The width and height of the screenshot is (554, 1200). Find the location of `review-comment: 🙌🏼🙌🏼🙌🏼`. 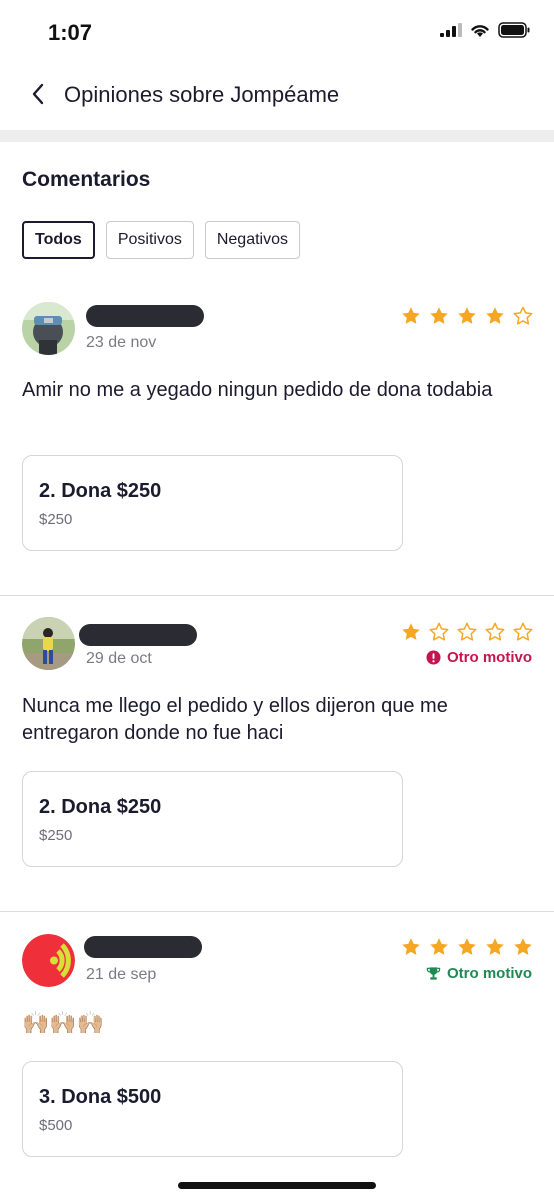

review-comment: 🙌🏼🙌🏼🙌🏼 is located at coordinates (63, 1022).